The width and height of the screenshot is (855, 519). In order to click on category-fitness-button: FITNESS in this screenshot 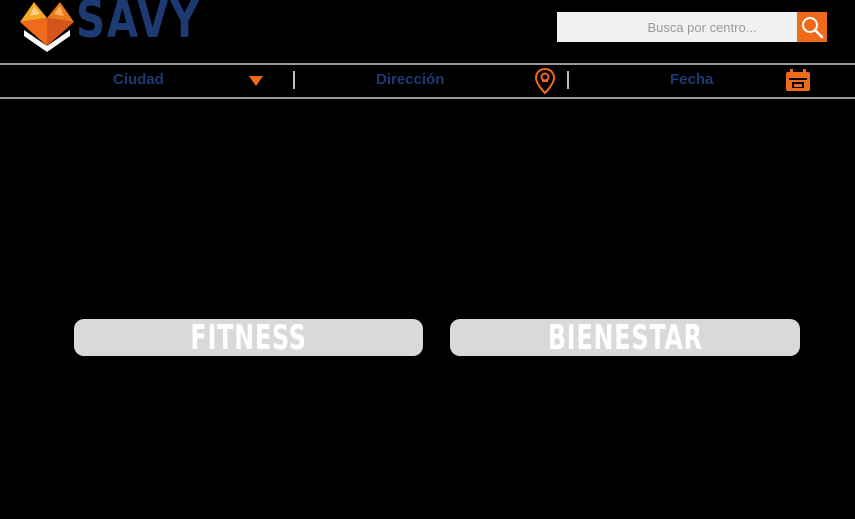, I will do `click(248, 337)`.